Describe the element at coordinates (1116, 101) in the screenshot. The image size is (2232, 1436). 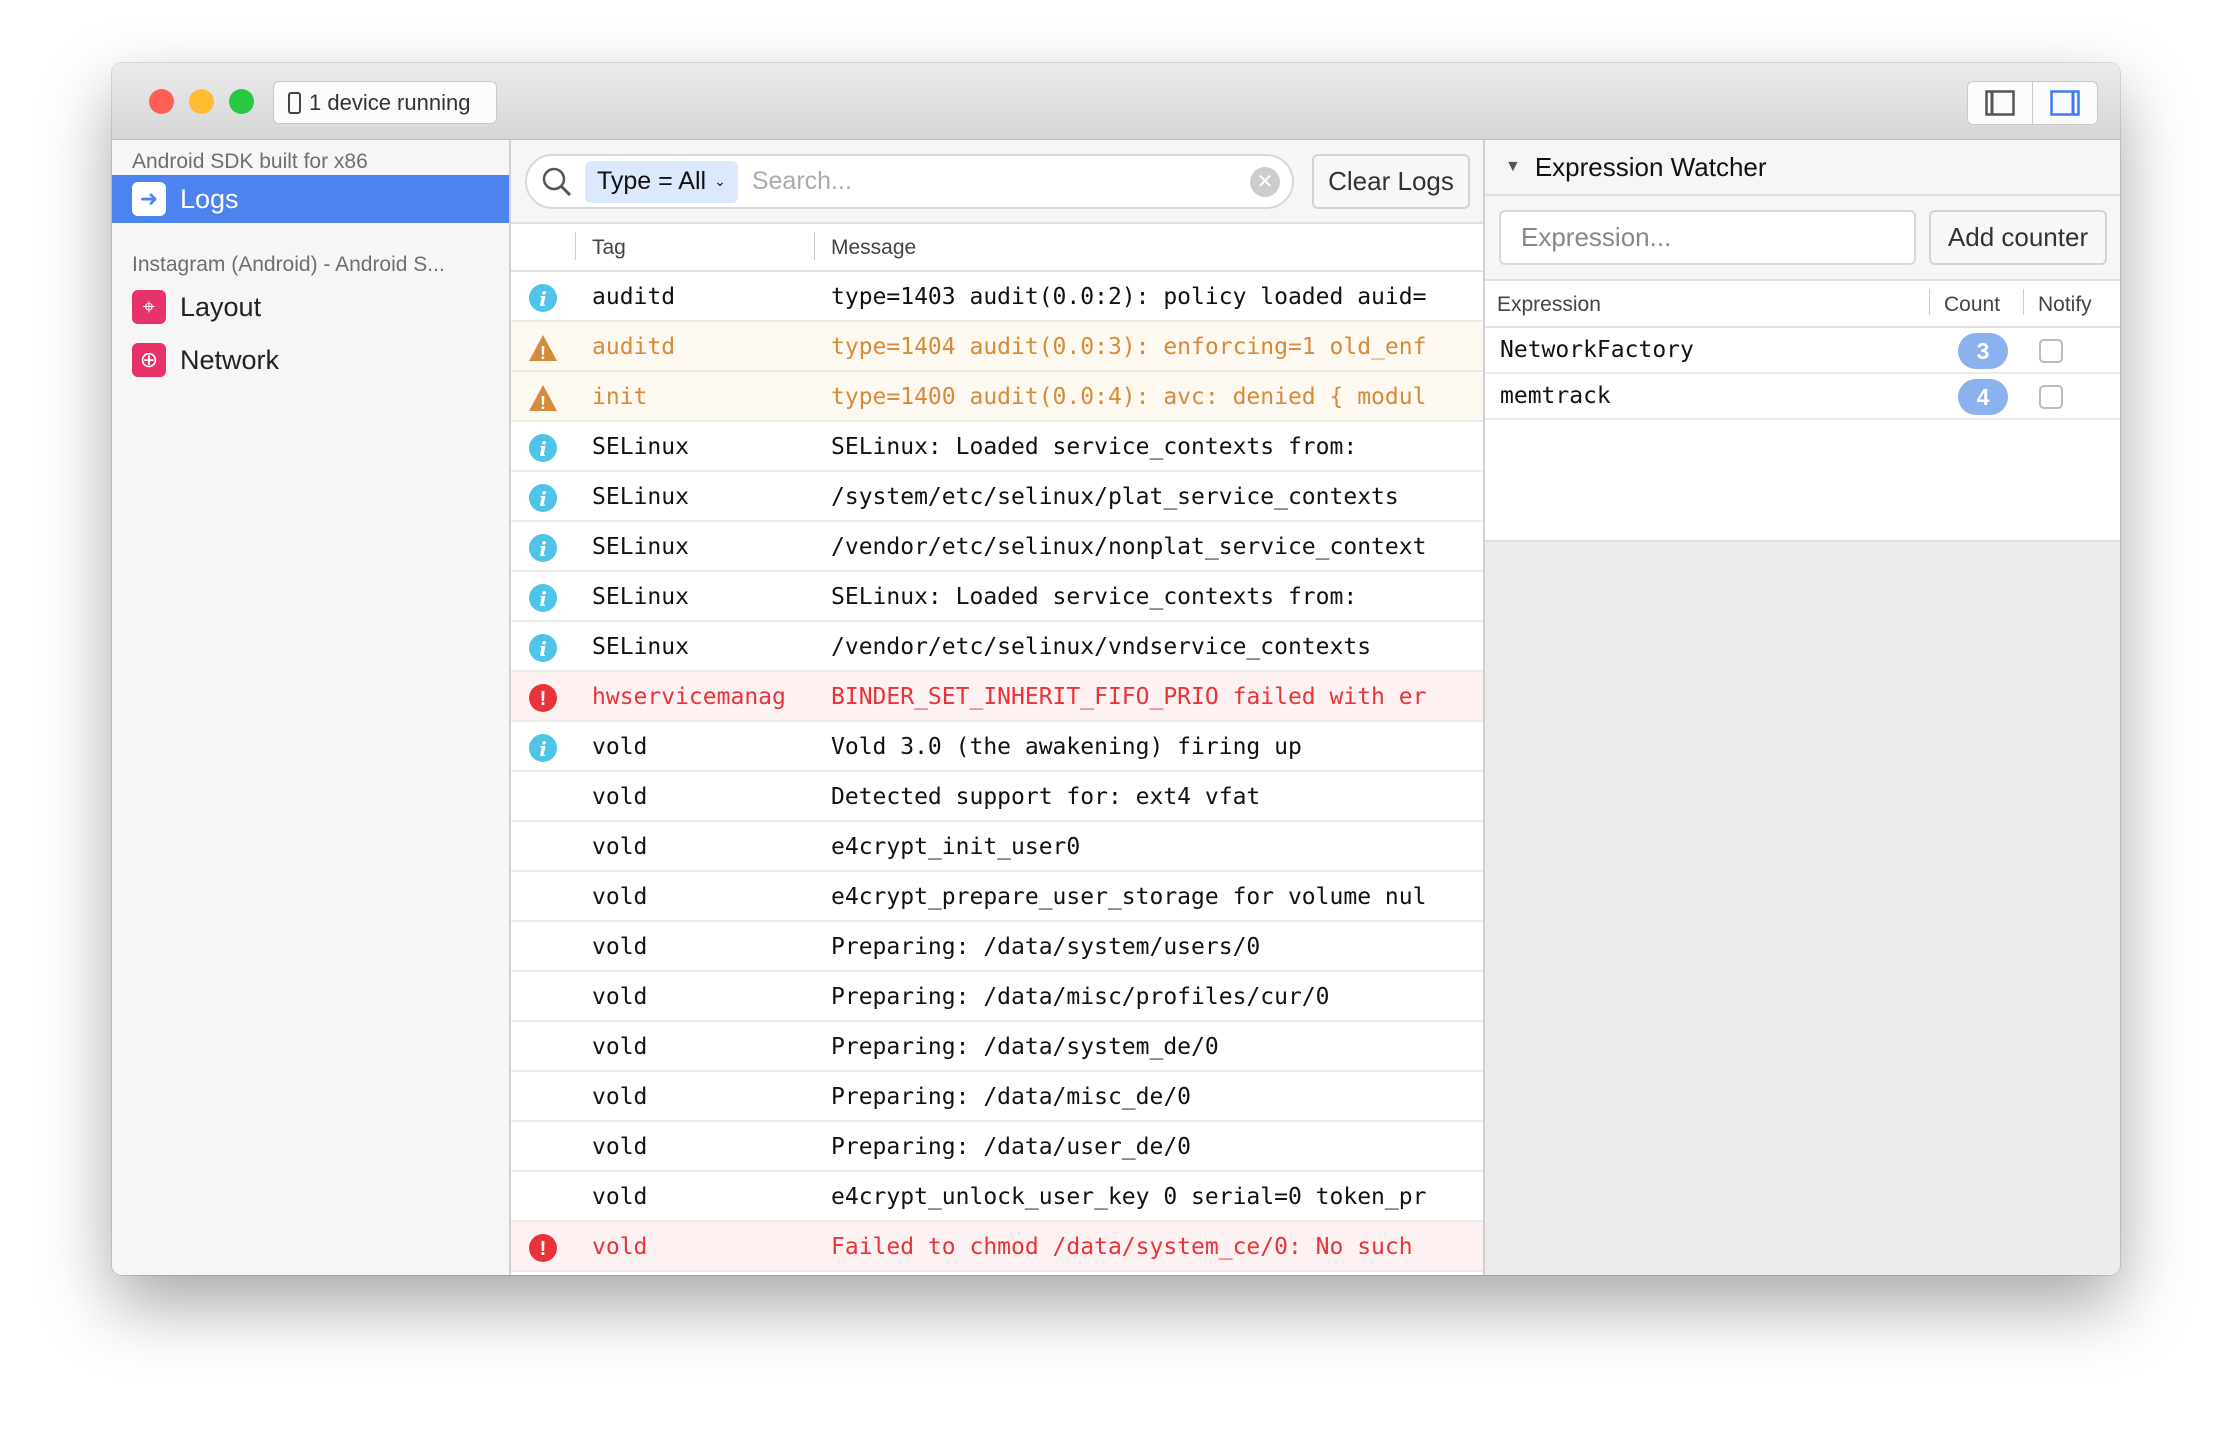
I see `titlebar: 1 device running` at that location.